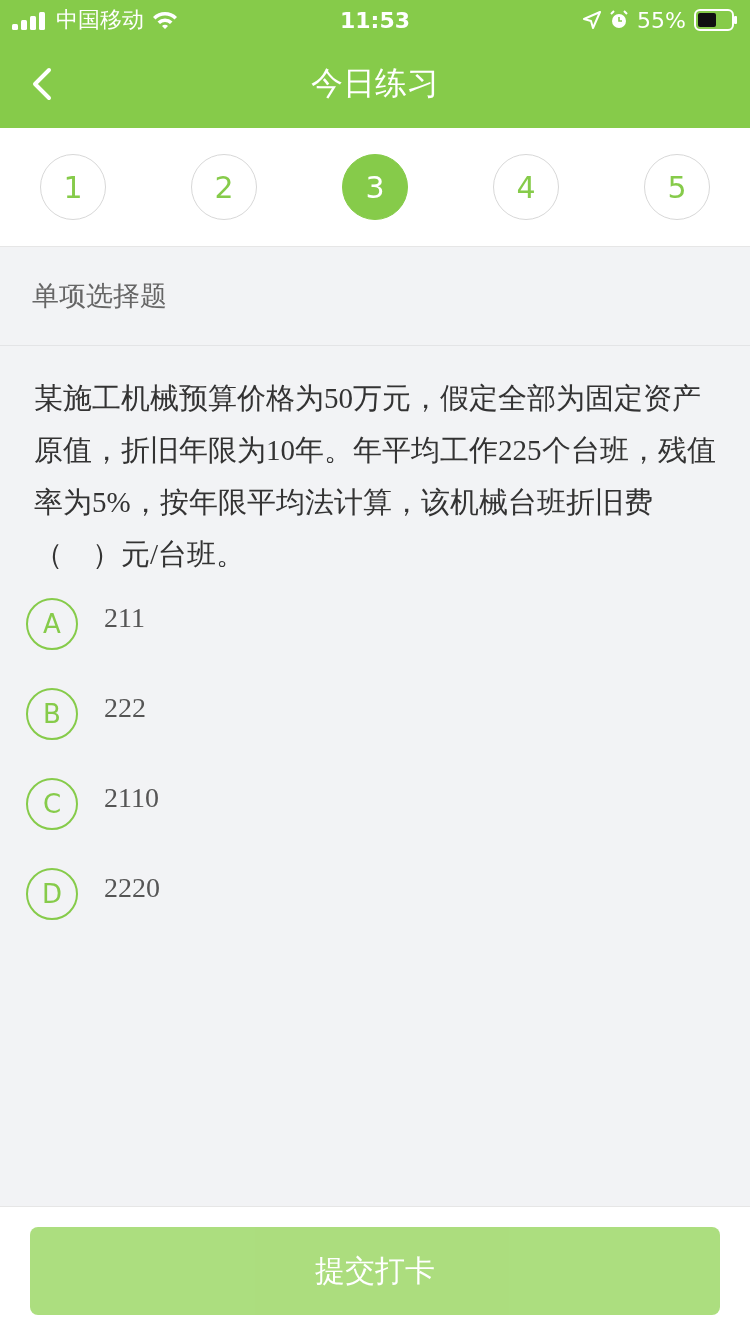  What do you see at coordinates (224, 187) in the screenshot?
I see `question-number-tab: 2` at bounding box center [224, 187].